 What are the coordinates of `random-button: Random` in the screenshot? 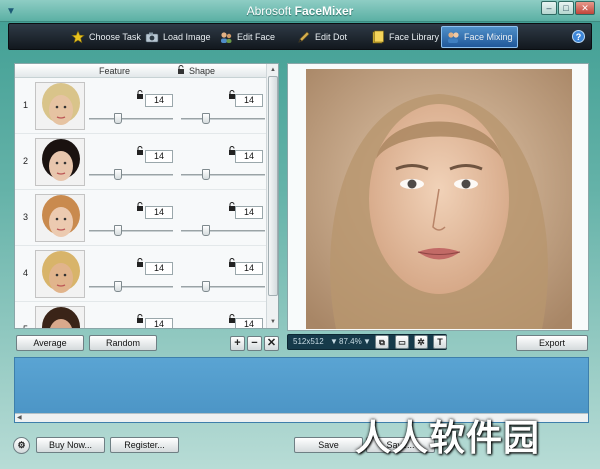 It's located at (123, 343).